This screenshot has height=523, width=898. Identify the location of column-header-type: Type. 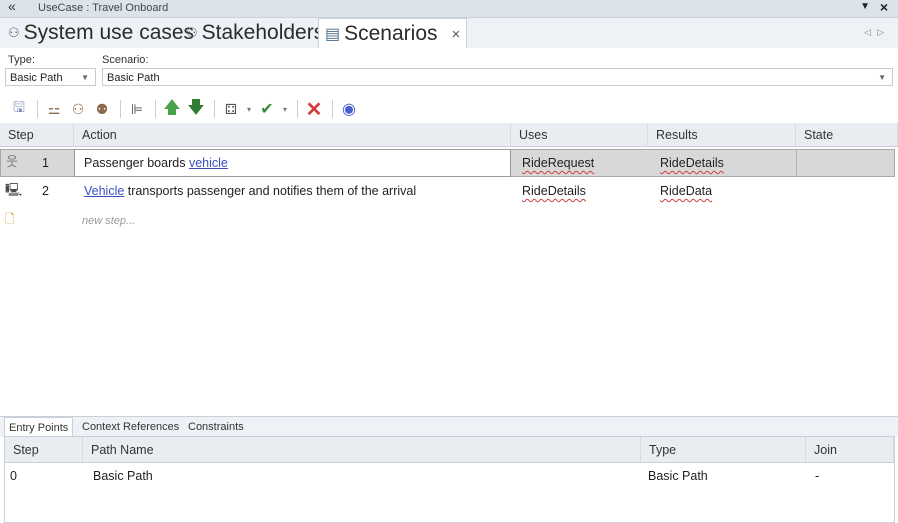
(723, 450).